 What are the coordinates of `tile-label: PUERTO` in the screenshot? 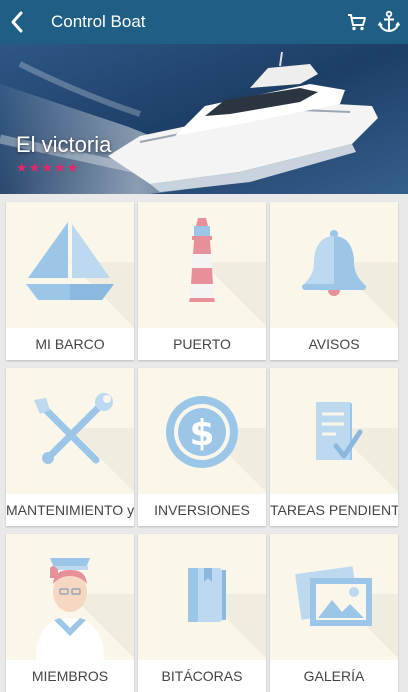 It's located at (202, 344).